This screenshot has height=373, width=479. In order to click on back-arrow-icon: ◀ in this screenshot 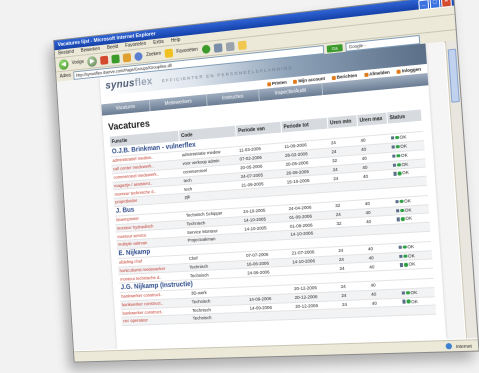, I will do `click(63, 64)`.